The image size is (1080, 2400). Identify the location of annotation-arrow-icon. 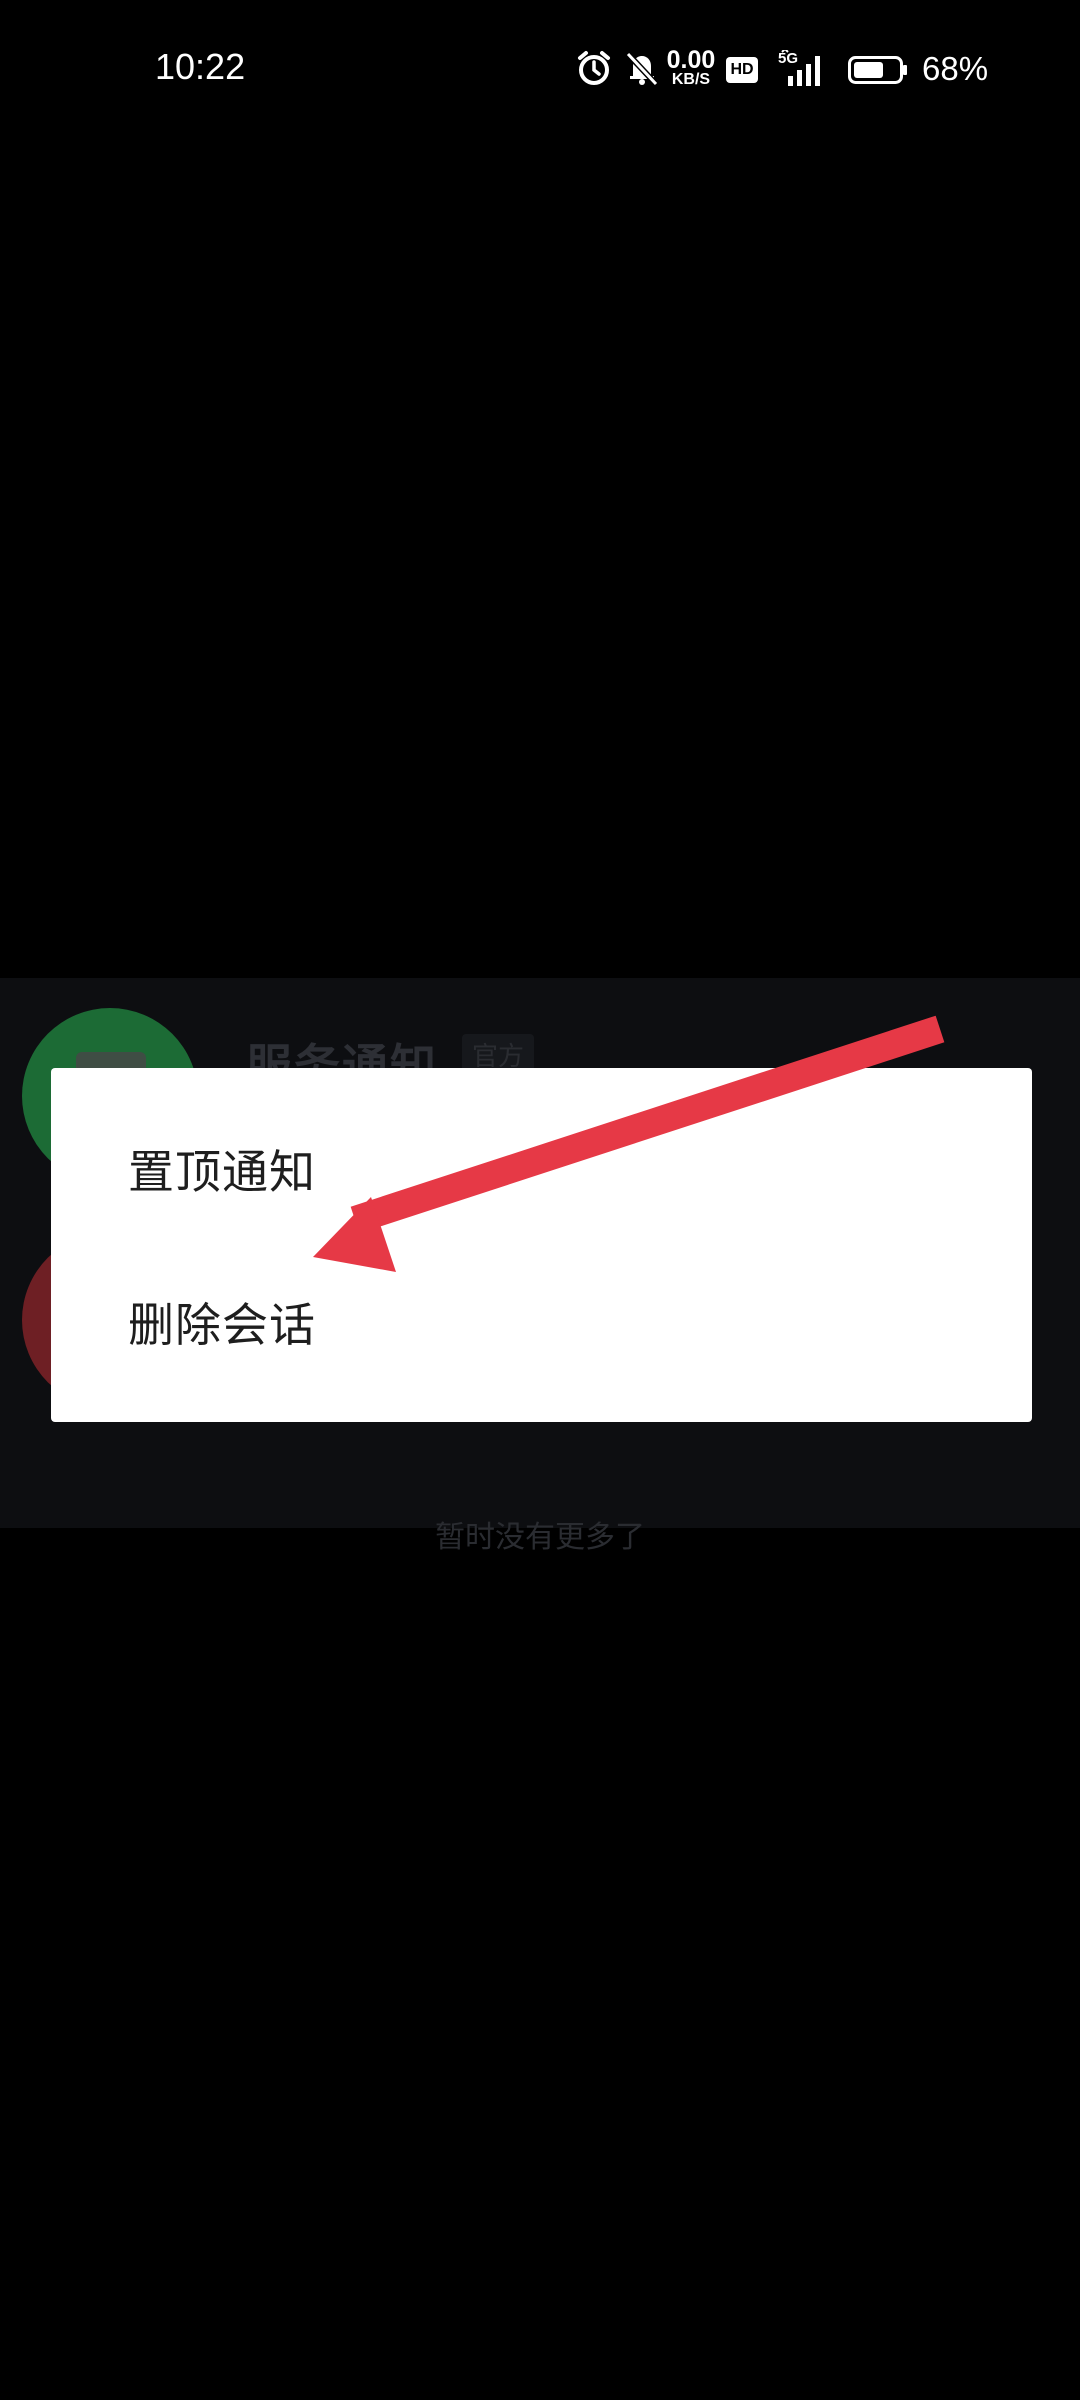
(629, 1143).